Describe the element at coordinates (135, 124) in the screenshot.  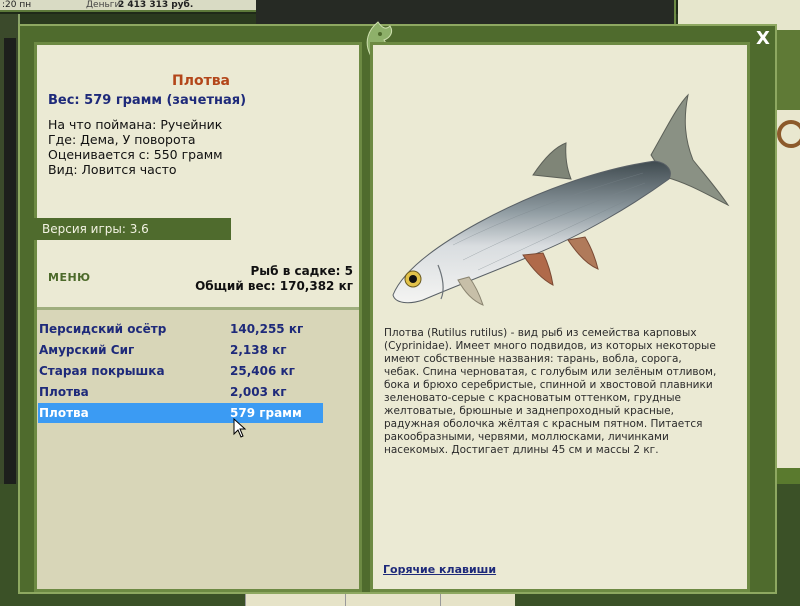
I see `bait-info: На что поймана: Ручейник` at that location.